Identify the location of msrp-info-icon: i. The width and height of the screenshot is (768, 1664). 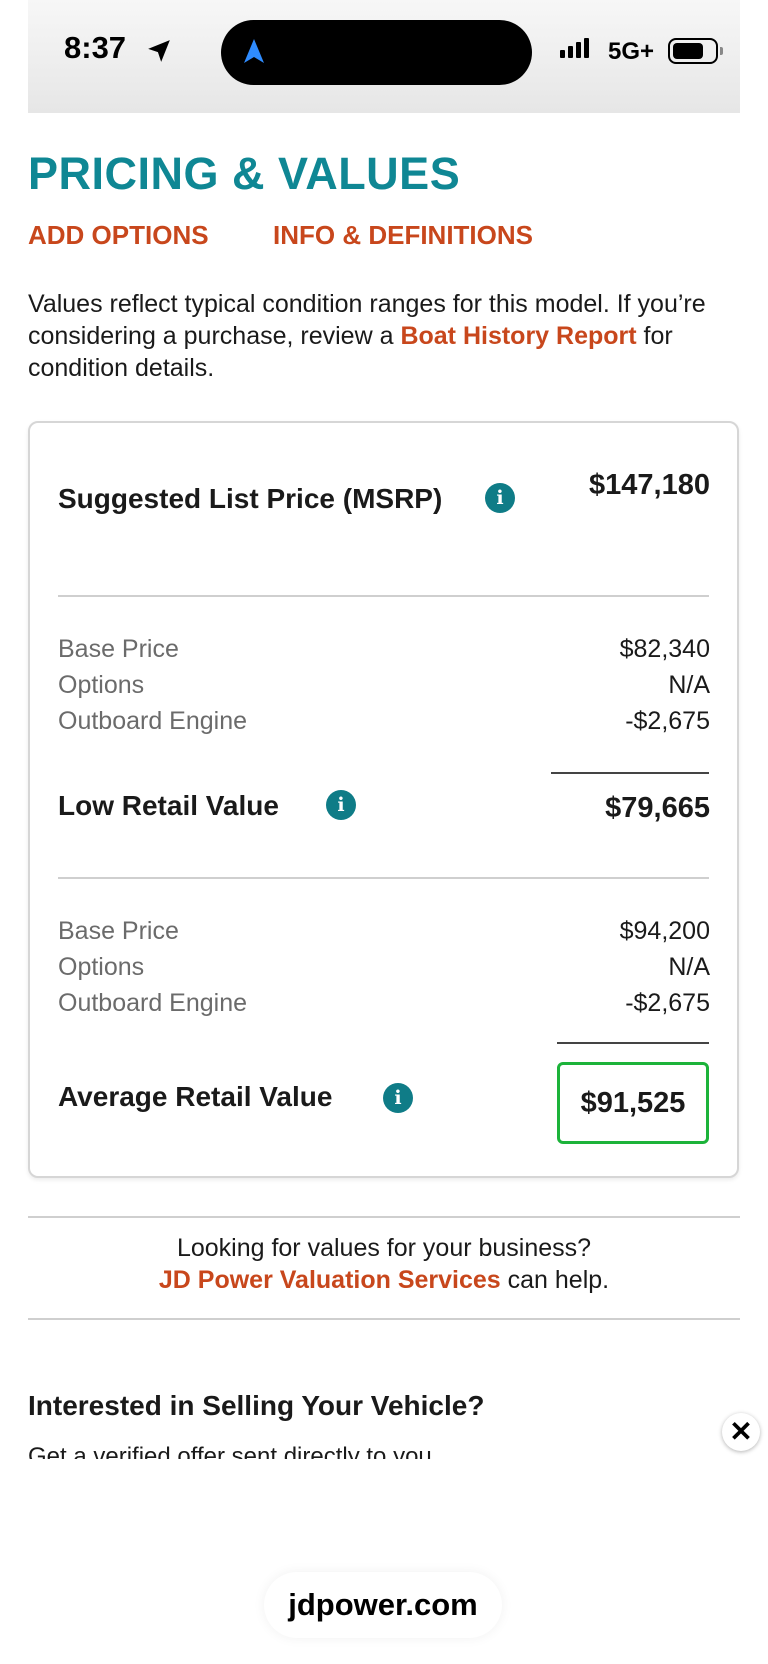
(500, 498).